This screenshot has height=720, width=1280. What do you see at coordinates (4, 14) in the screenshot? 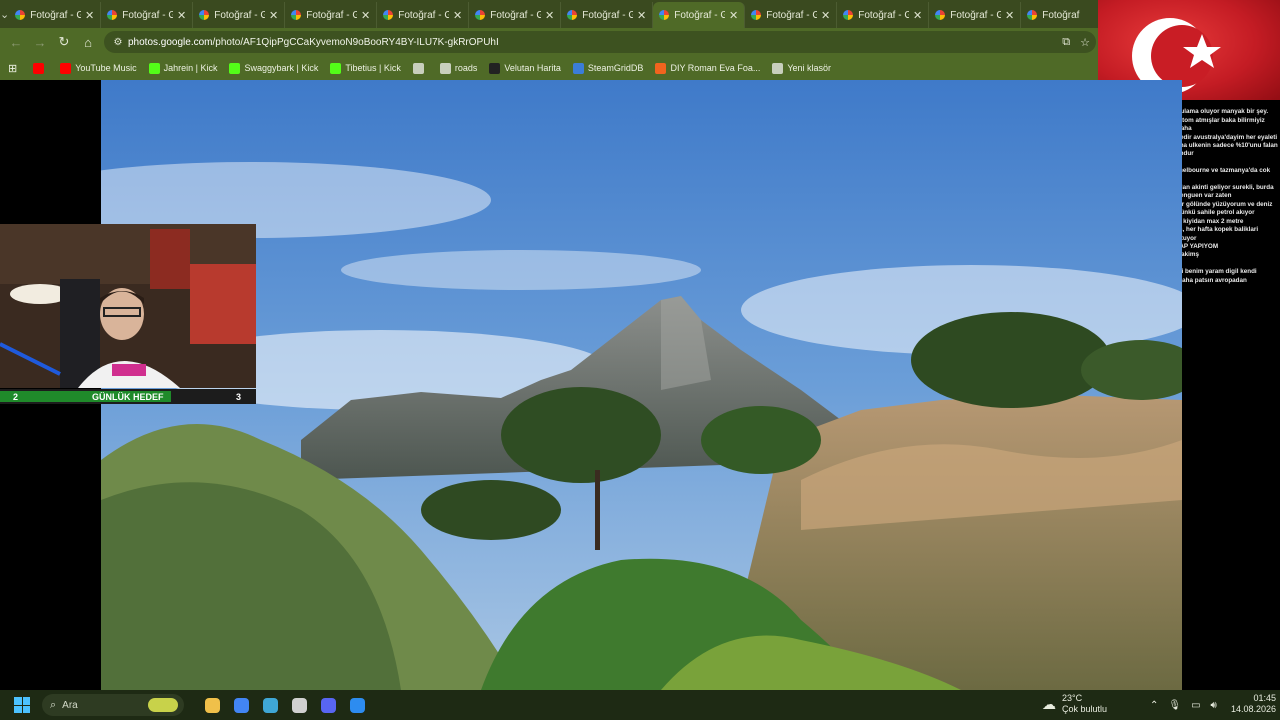
I see `tab-search-button: ⌄` at bounding box center [4, 14].